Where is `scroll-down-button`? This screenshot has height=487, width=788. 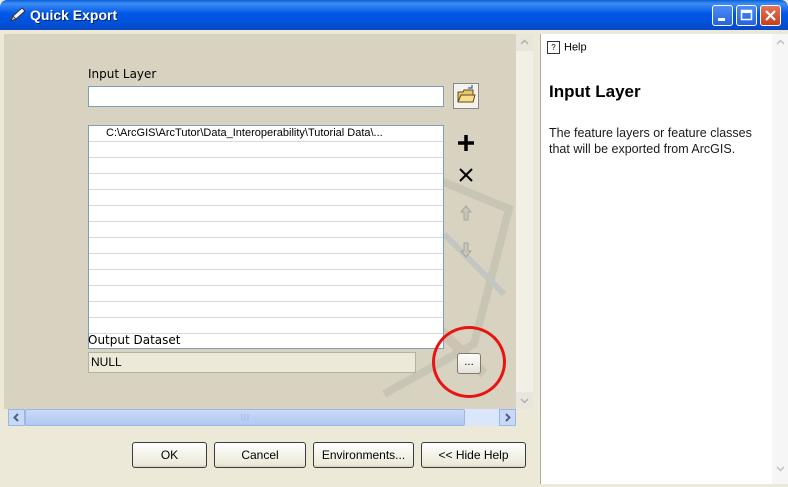 scroll-down-button is located at coordinates (524, 400).